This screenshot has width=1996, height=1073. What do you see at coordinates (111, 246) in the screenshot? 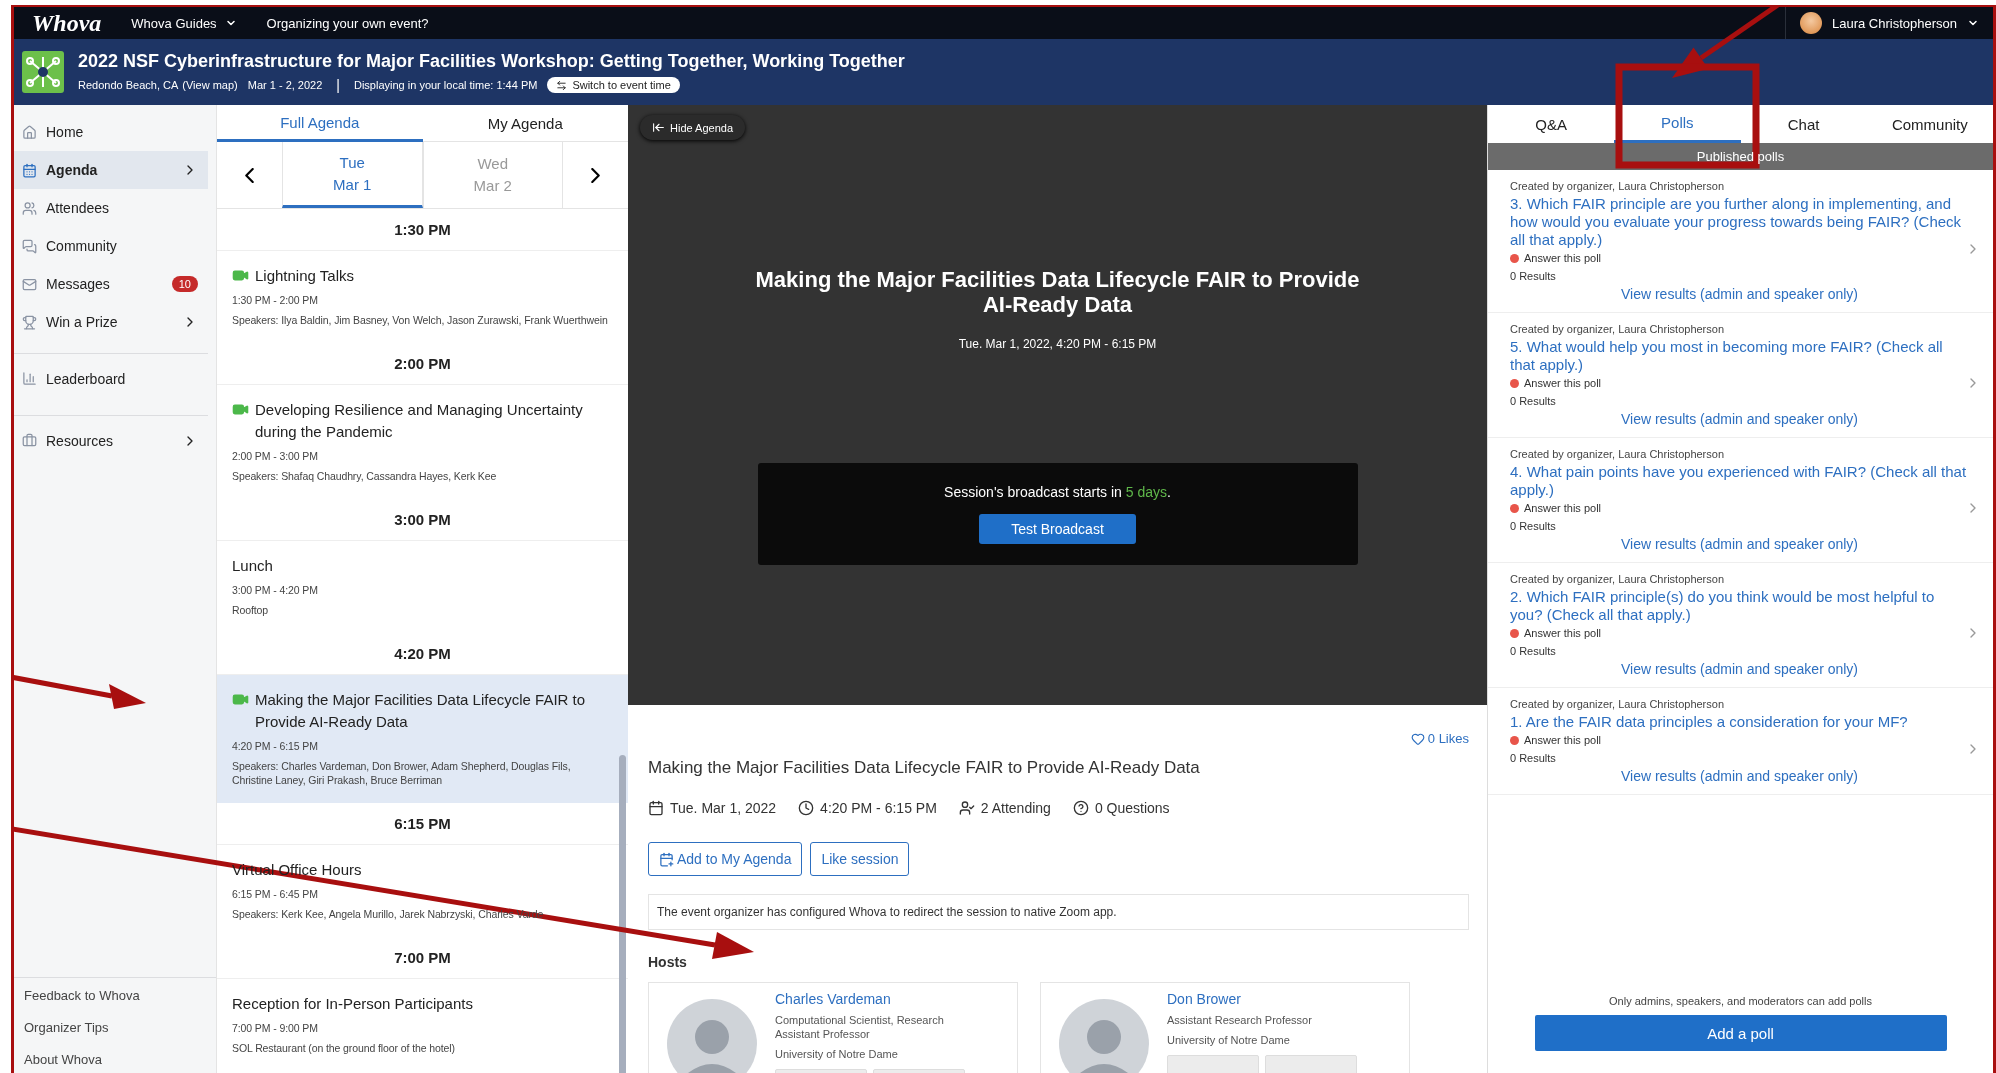
I see `sidebar-item: Community` at bounding box center [111, 246].